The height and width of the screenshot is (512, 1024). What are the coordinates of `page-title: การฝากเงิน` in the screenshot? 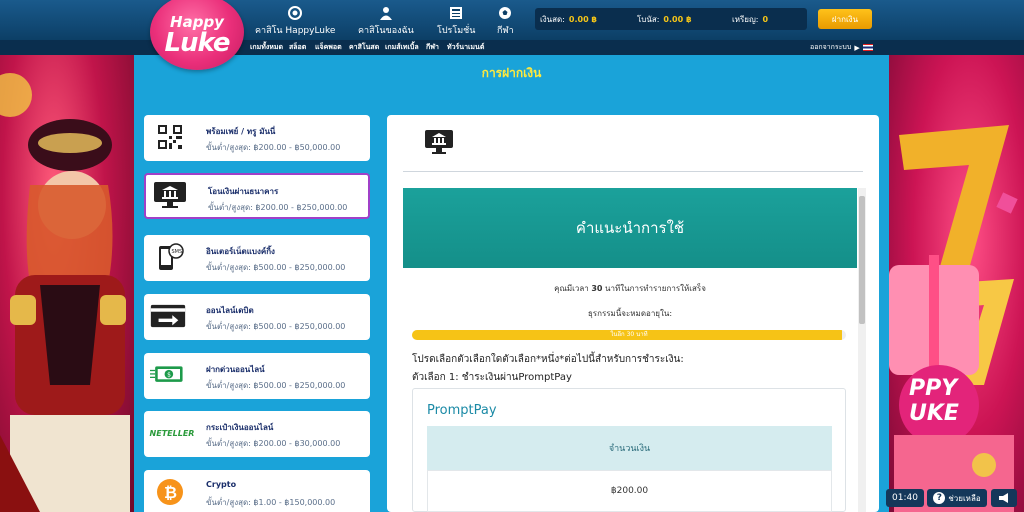 It's located at (511, 73).